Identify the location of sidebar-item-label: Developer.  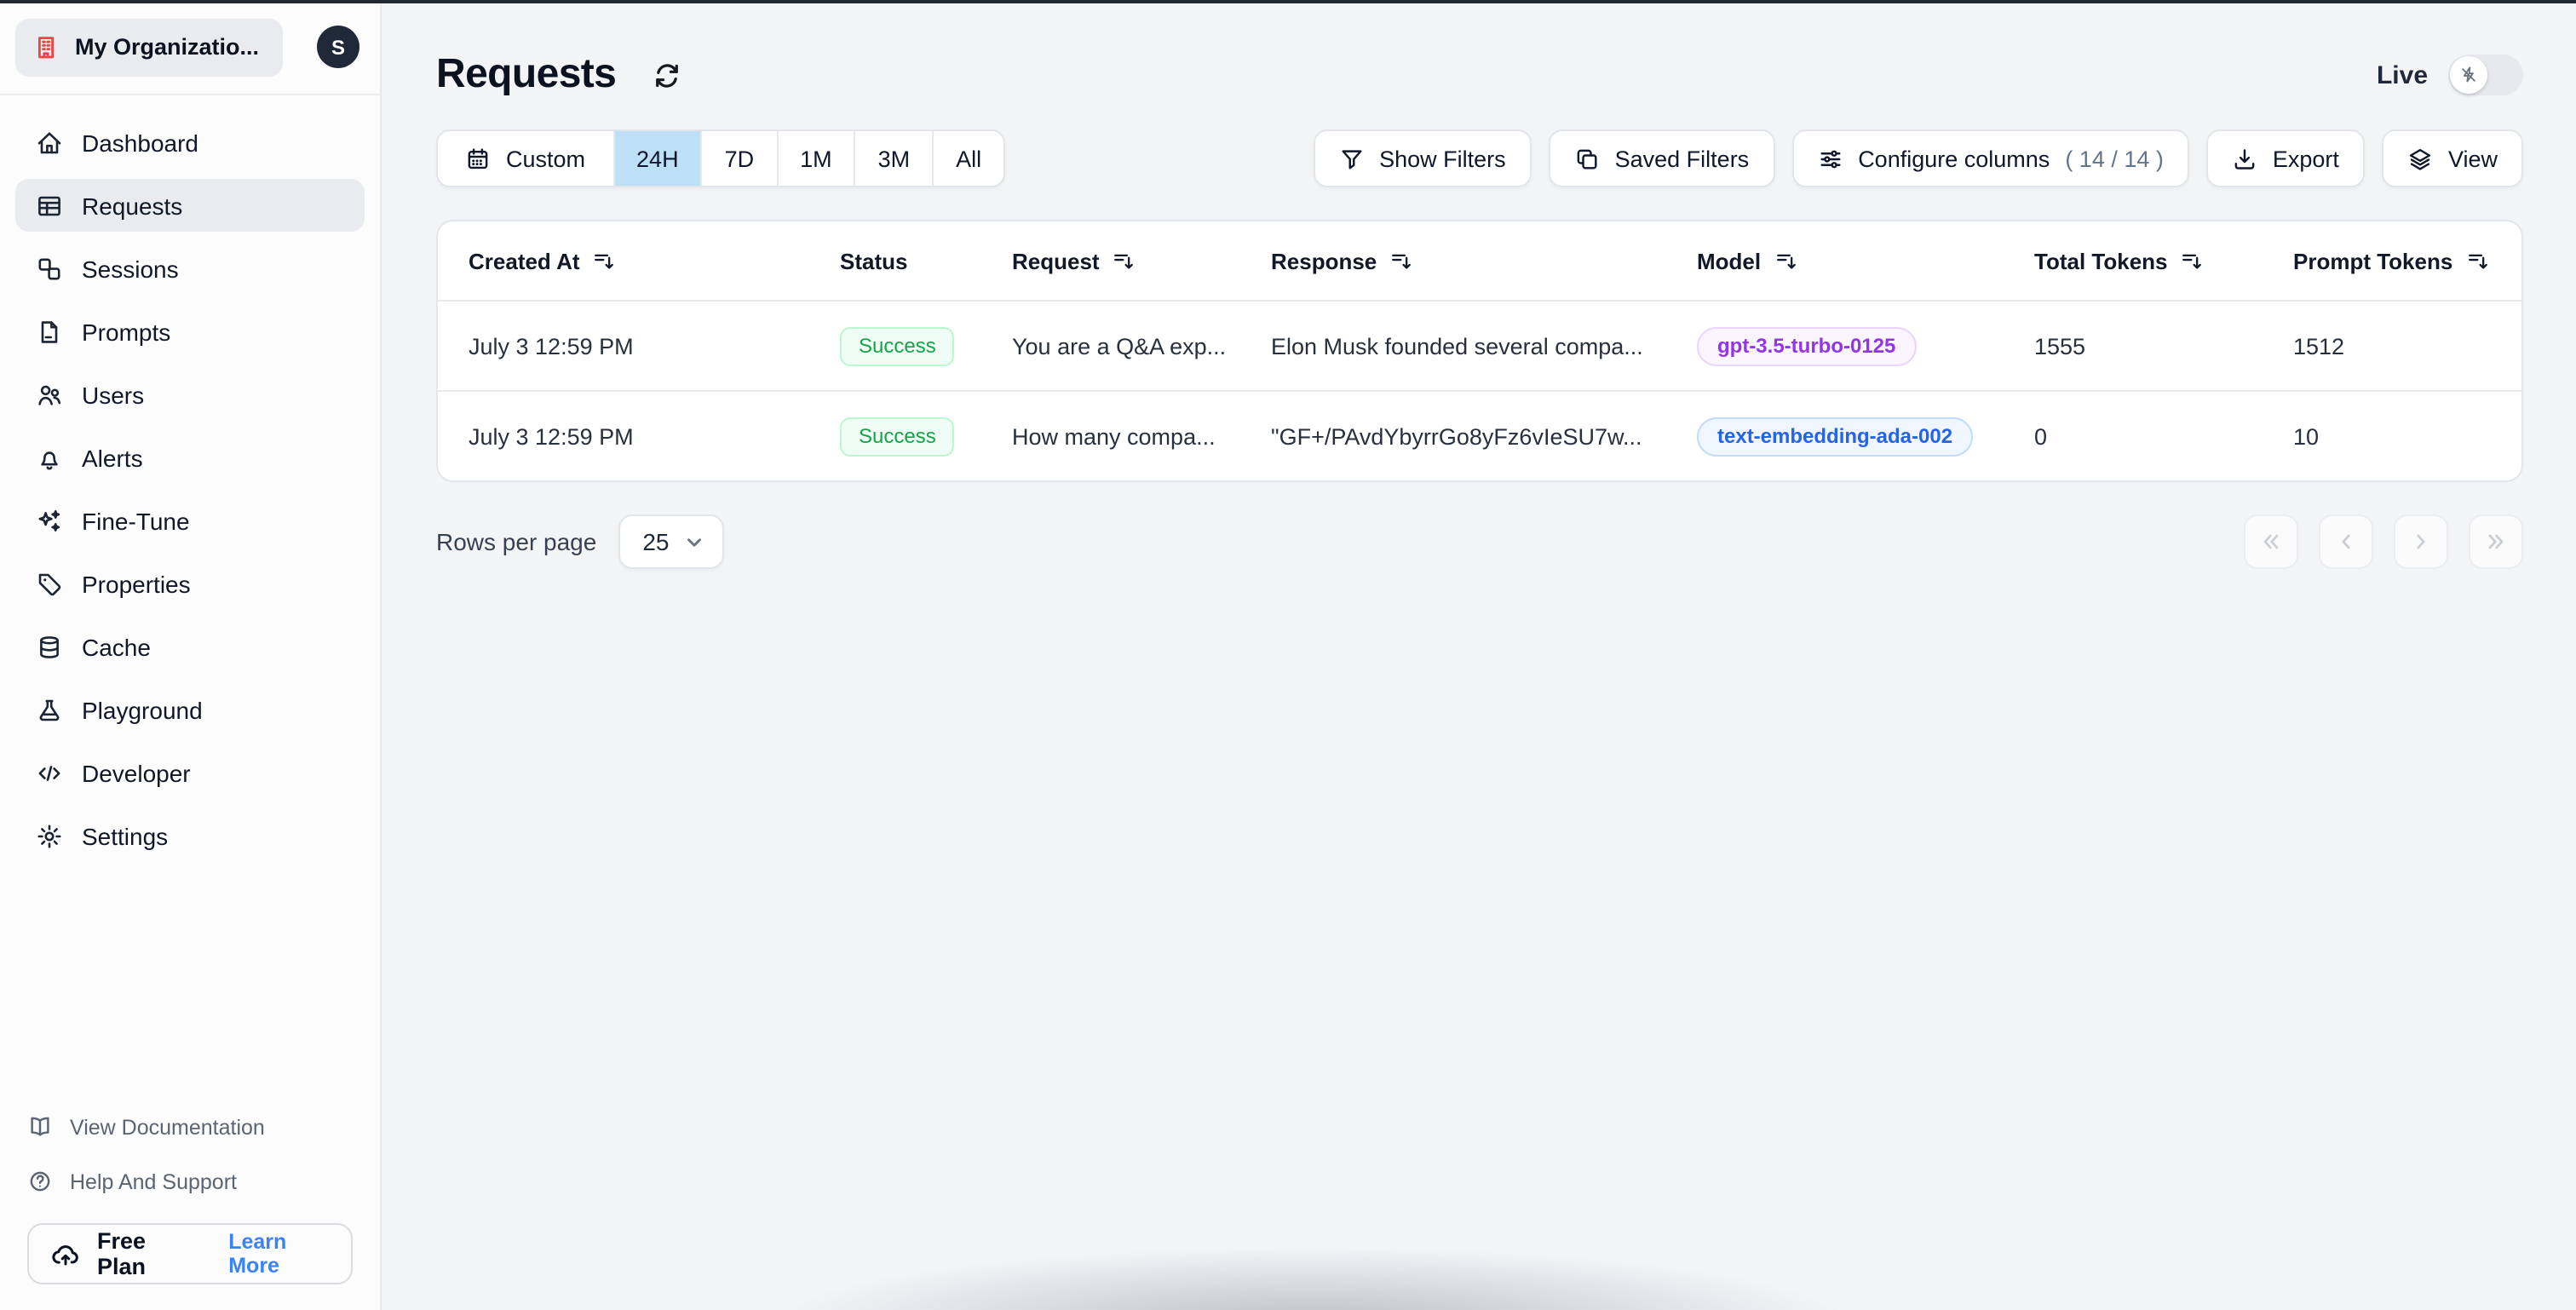
(136, 772).